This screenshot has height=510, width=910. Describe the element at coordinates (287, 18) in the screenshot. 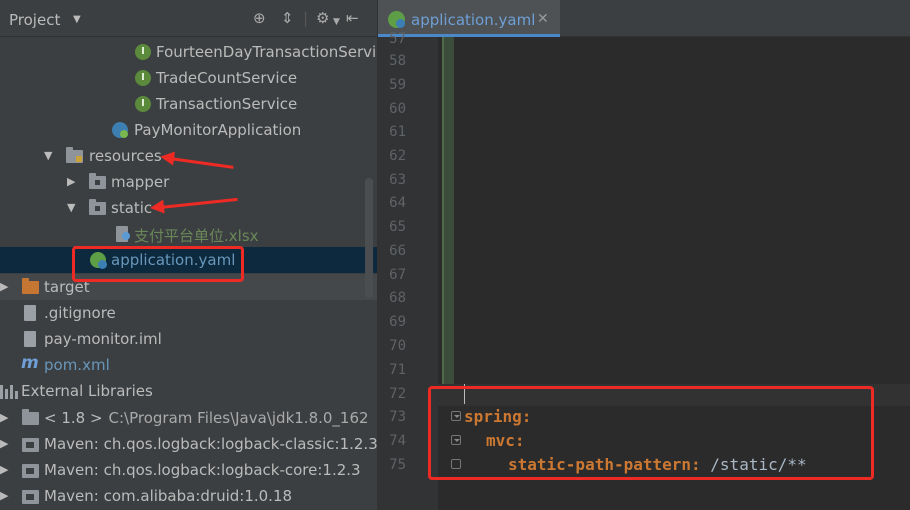

I see `collapse-all-icon: ⇕` at that location.